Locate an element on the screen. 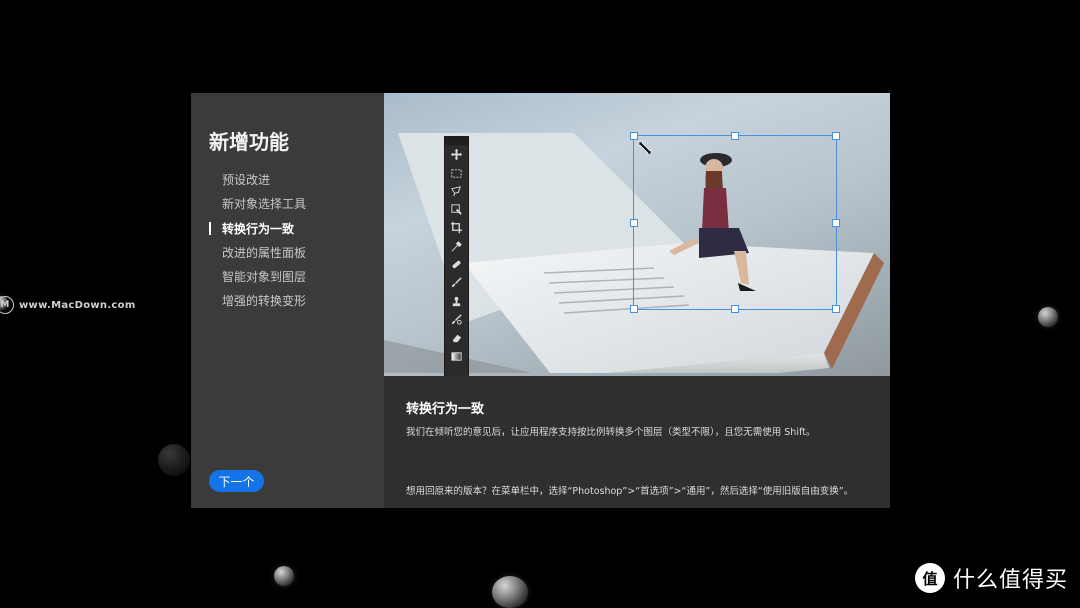 The width and height of the screenshot is (1080, 608). gradient-tool-icon is located at coordinates (456, 356).